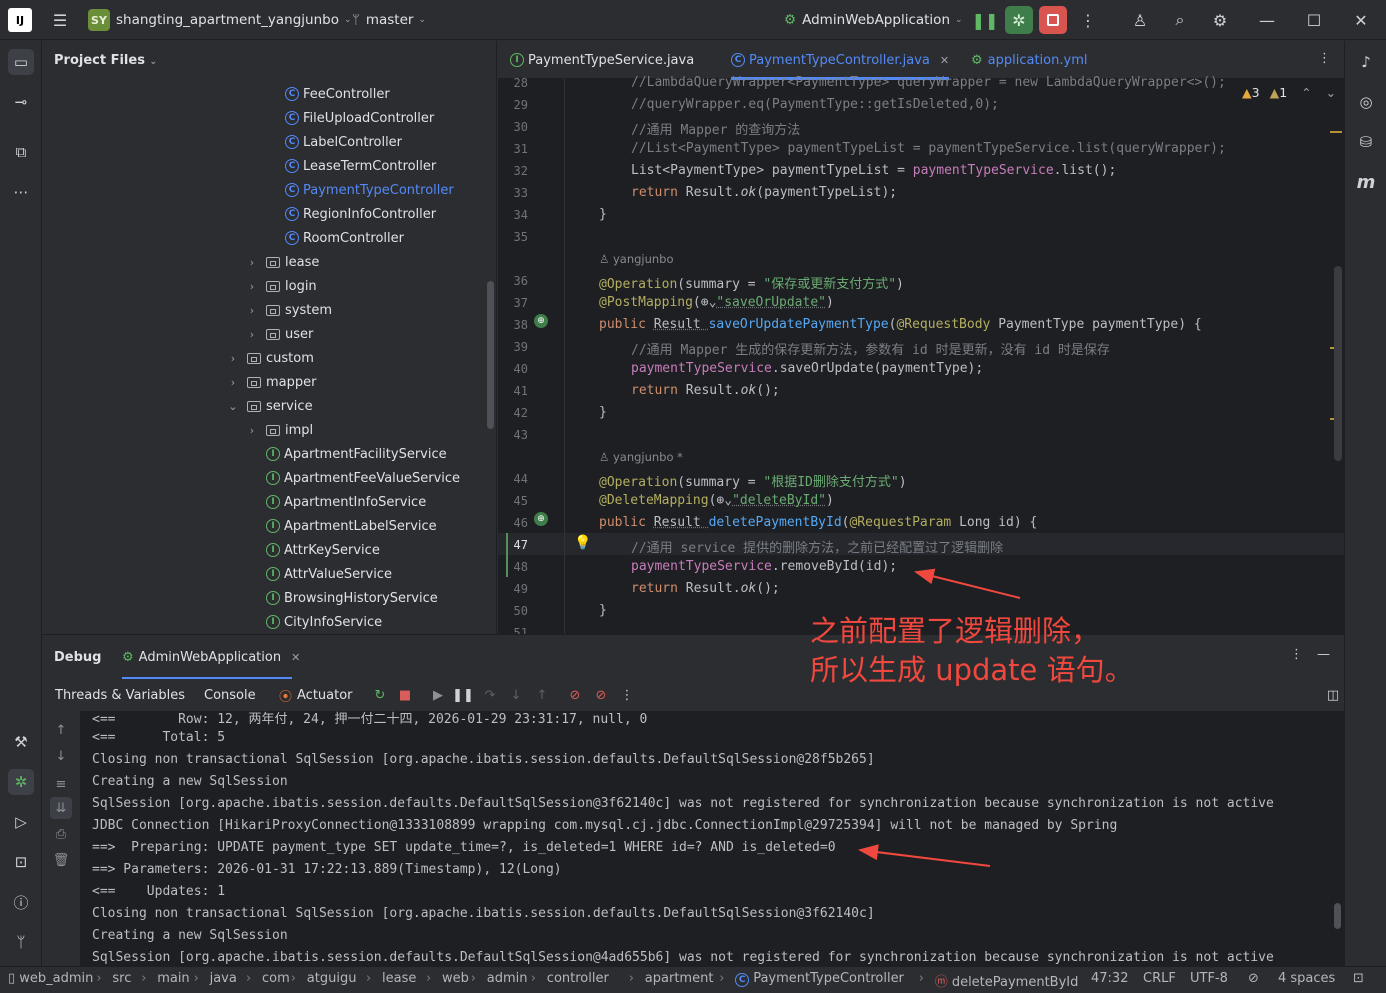 This screenshot has height=993, width=1386. I want to click on resume-icon: ▶, so click(438, 695).